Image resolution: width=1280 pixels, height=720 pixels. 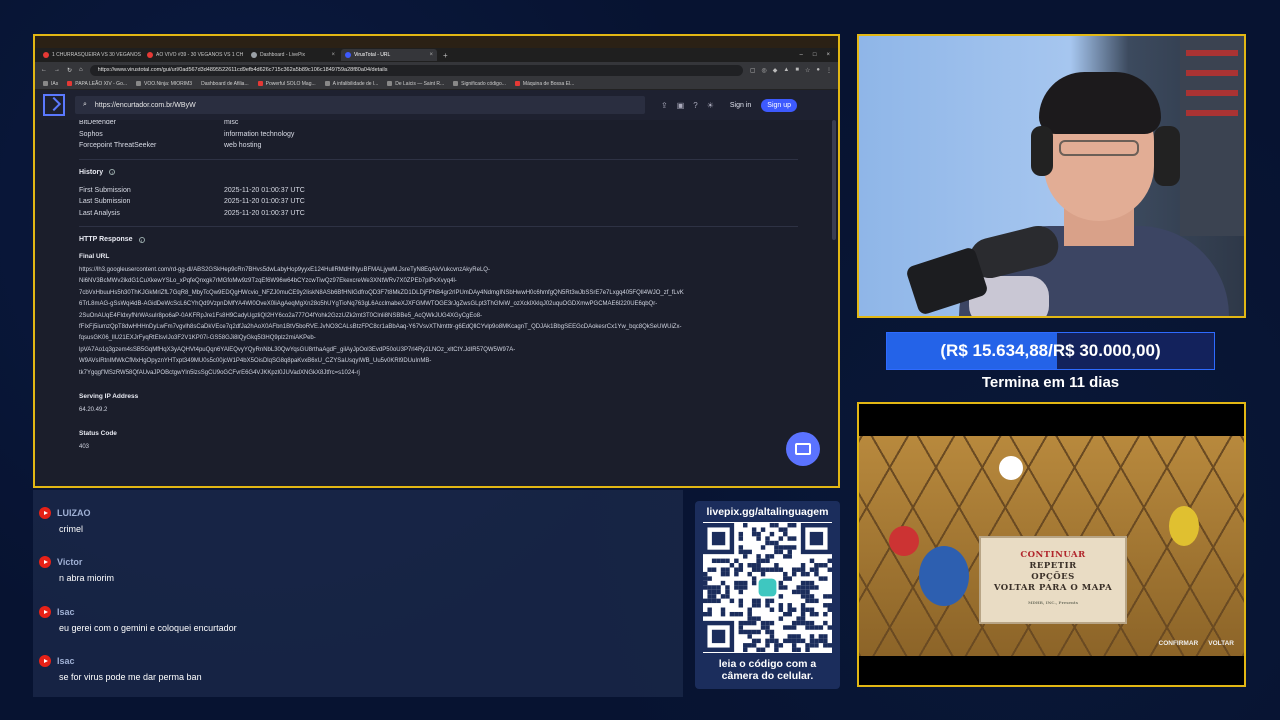 I want to click on youtube-favicon-icon, so click(x=46, y=55).